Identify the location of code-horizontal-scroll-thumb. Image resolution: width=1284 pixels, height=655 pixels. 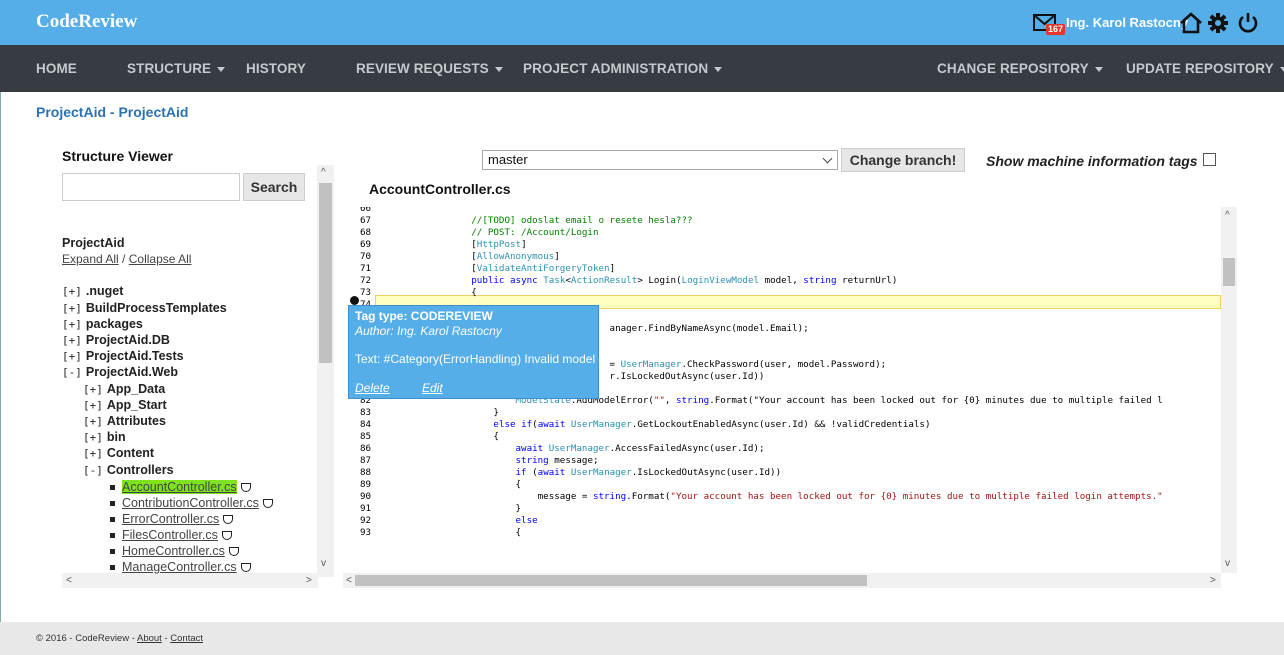
(611, 580).